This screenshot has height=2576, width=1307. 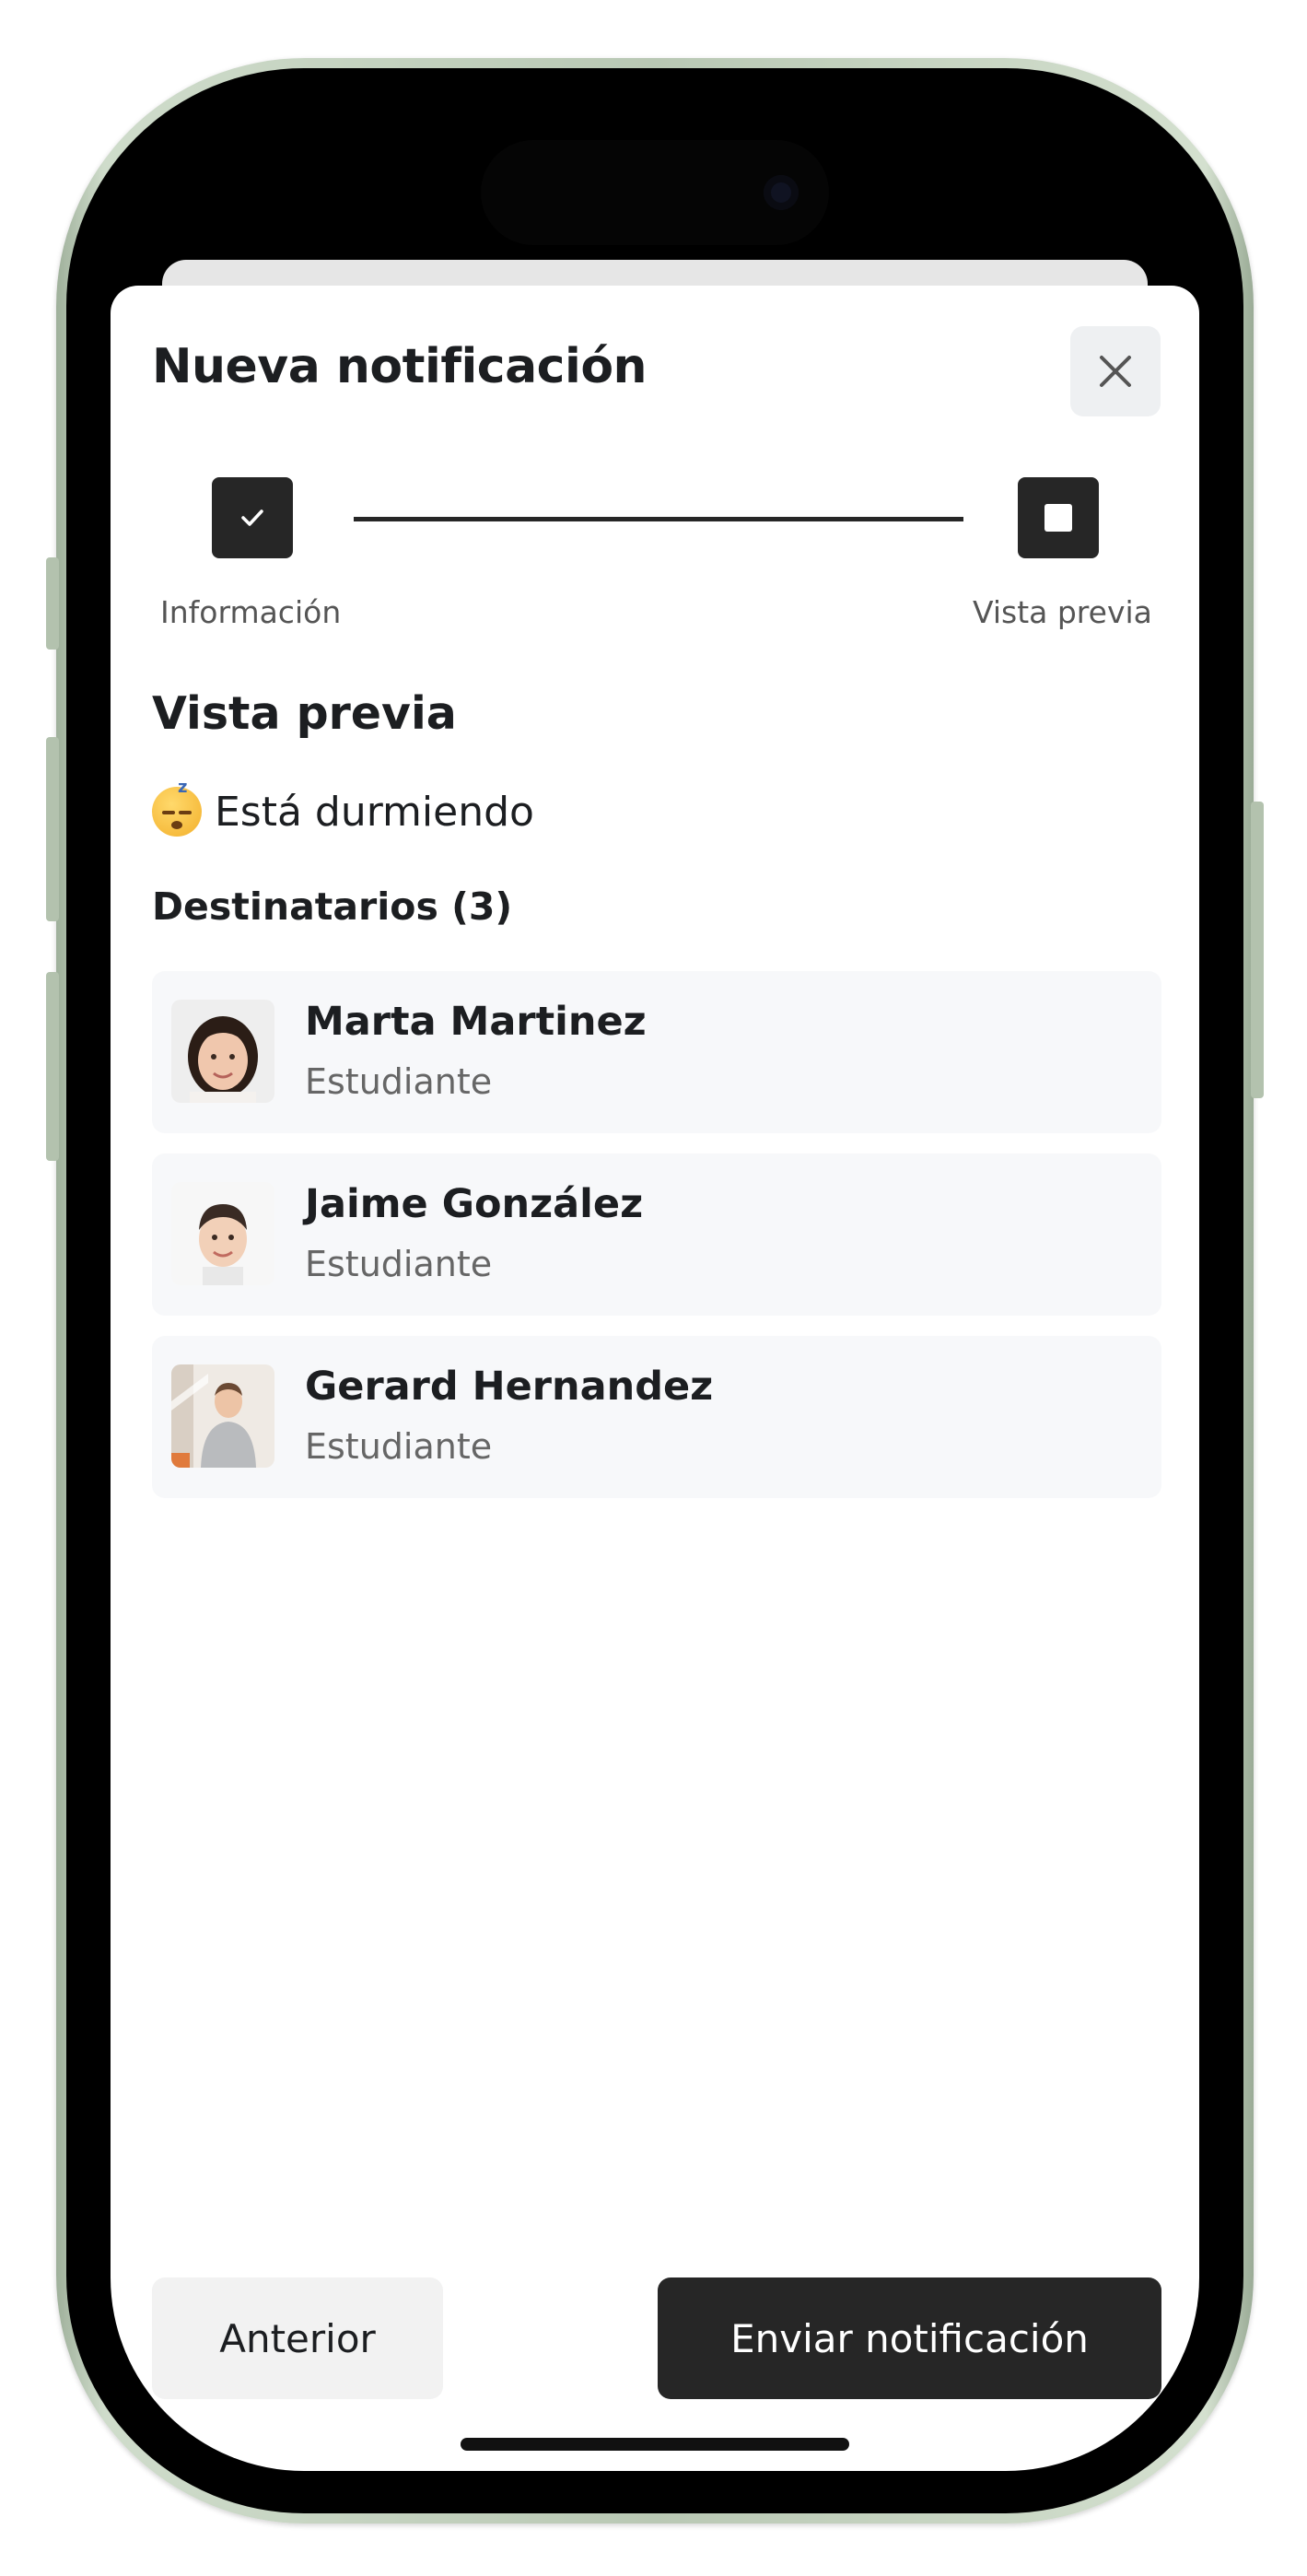 I want to click on send-notification-button: Enviar notificación, so click(x=910, y=2338).